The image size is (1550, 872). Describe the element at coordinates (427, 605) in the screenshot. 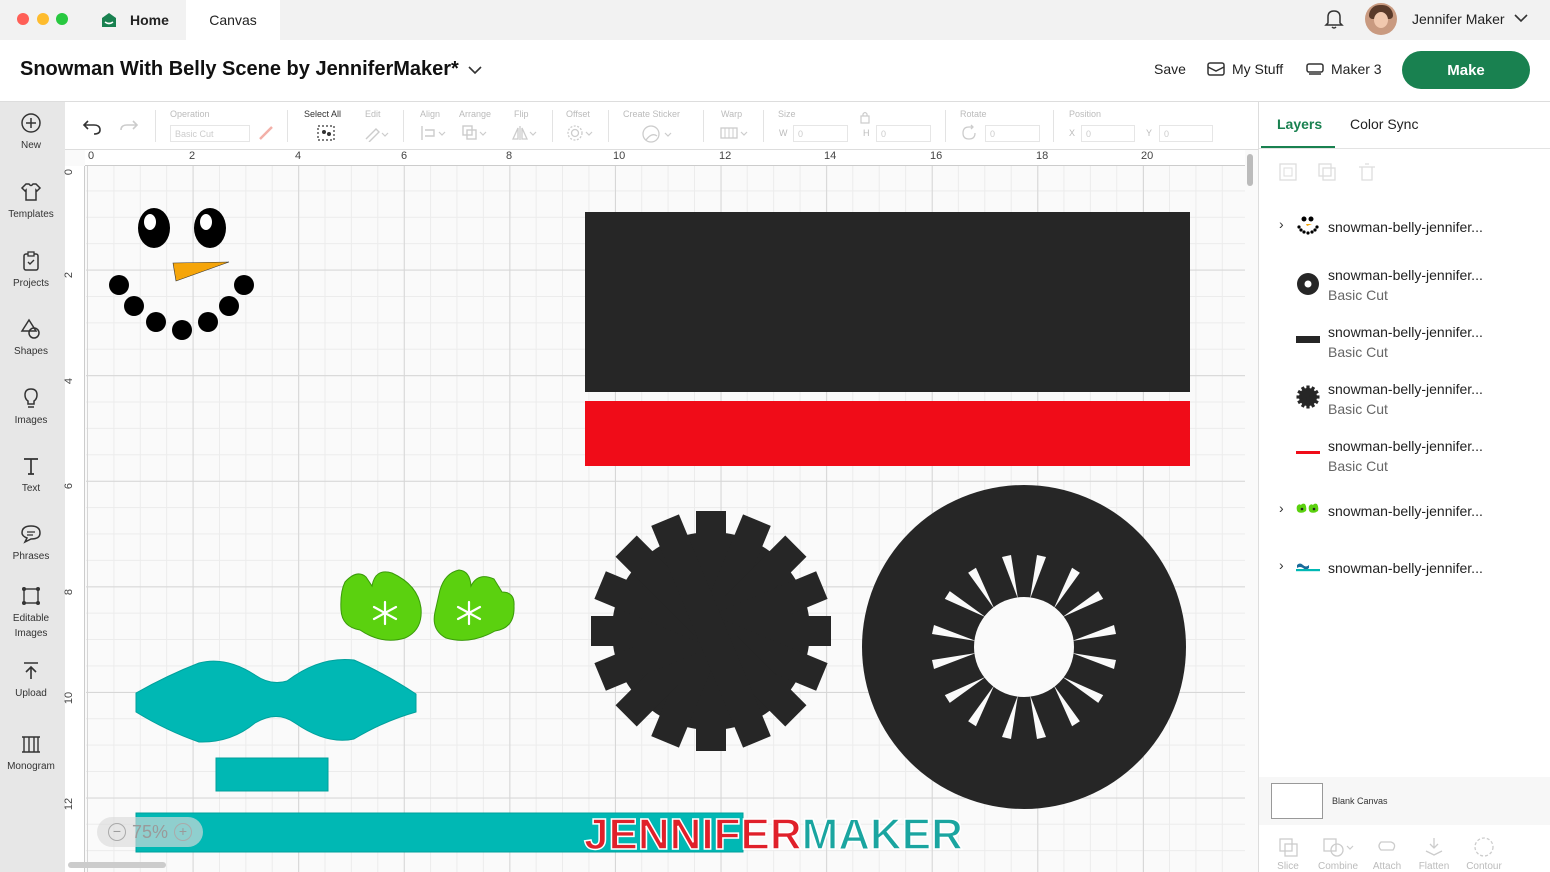

I see `mittens-design` at that location.